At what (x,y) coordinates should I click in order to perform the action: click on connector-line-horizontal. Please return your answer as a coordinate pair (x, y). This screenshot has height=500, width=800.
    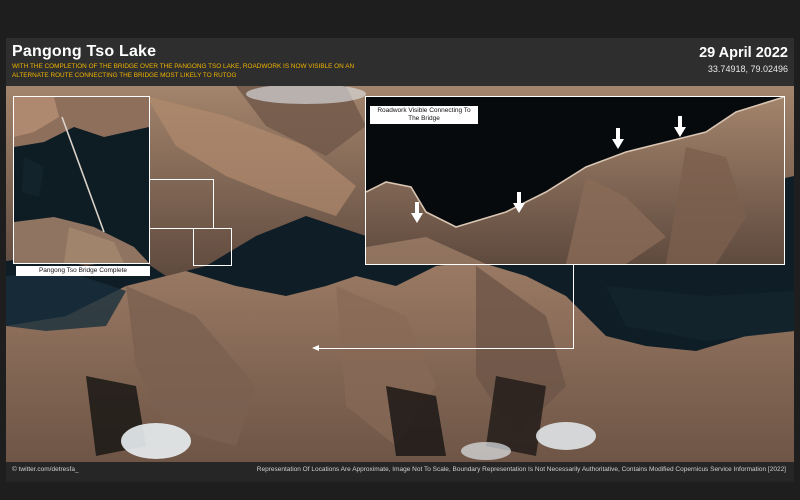
    Looking at the image, I should click on (446, 348).